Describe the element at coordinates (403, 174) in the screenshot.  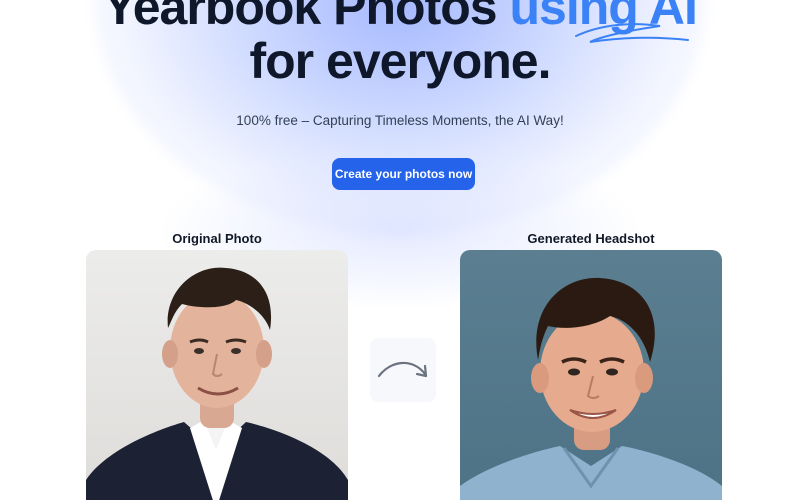
I see `create-photos-button: Create your photos now` at that location.